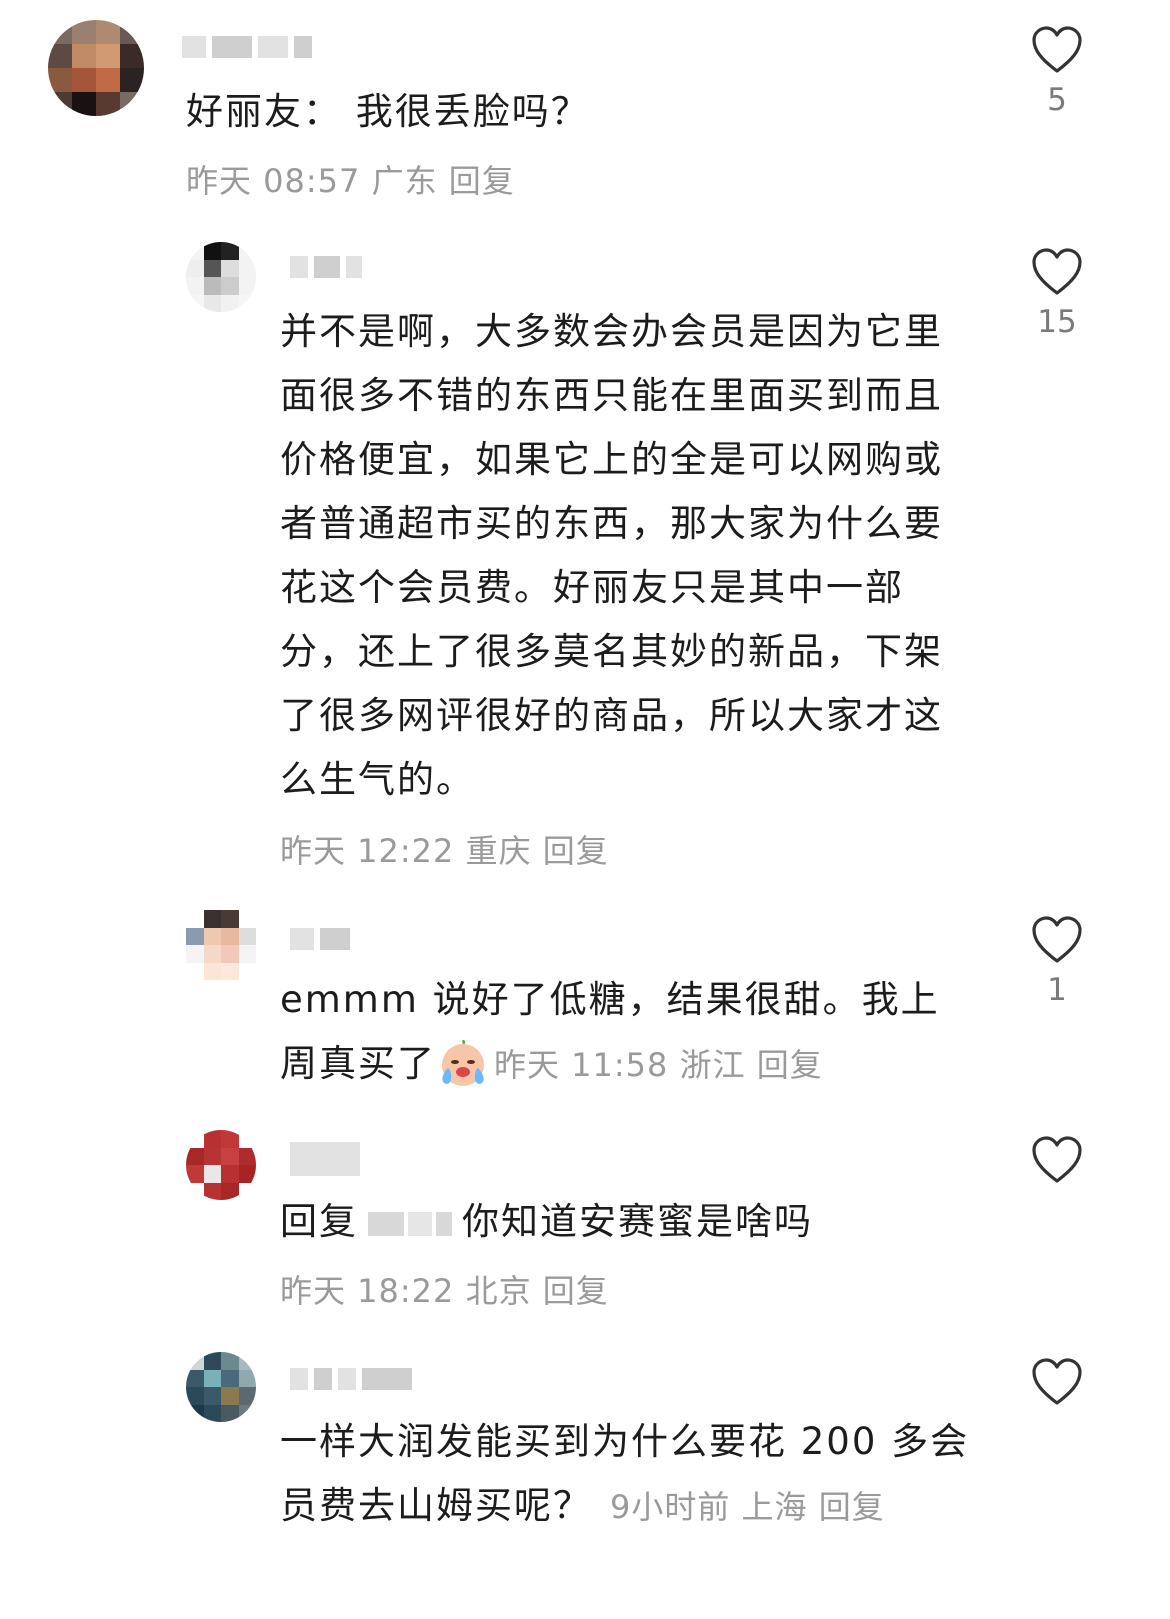 Image resolution: width=1170 pixels, height=1619 pixels. What do you see at coordinates (625, 1032) in the screenshot?
I see `comment-text: emmm 说好了低糖，结果很甜。我上周真买了 昨天 11:58 浙江 回复` at bounding box center [625, 1032].